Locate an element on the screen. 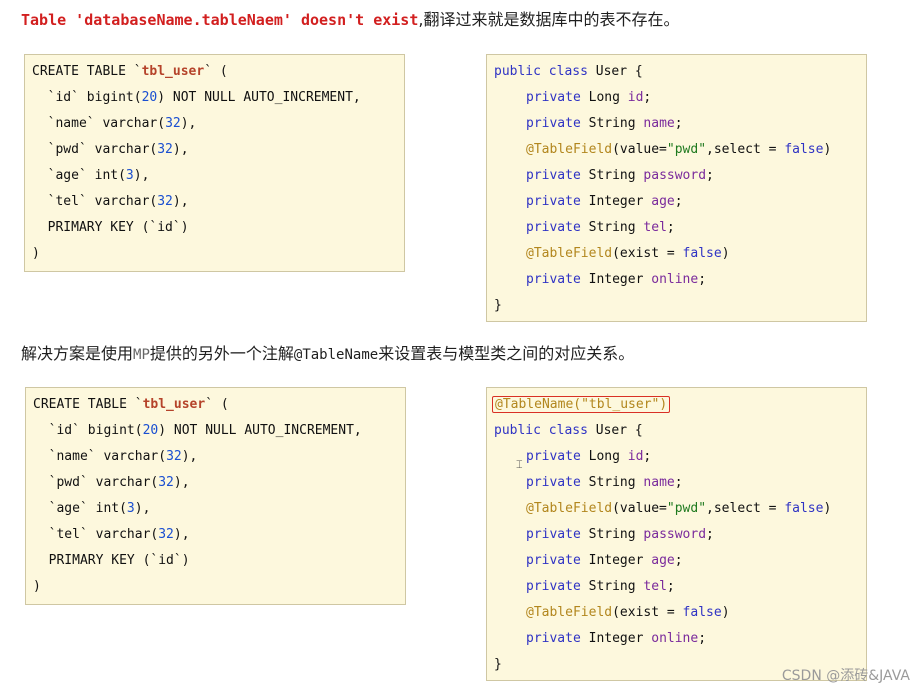 Image resolution: width=924 pixels, height=693 pixels. watermark: CSDN @添砖&JAVA is located at coordinates (845, 676).